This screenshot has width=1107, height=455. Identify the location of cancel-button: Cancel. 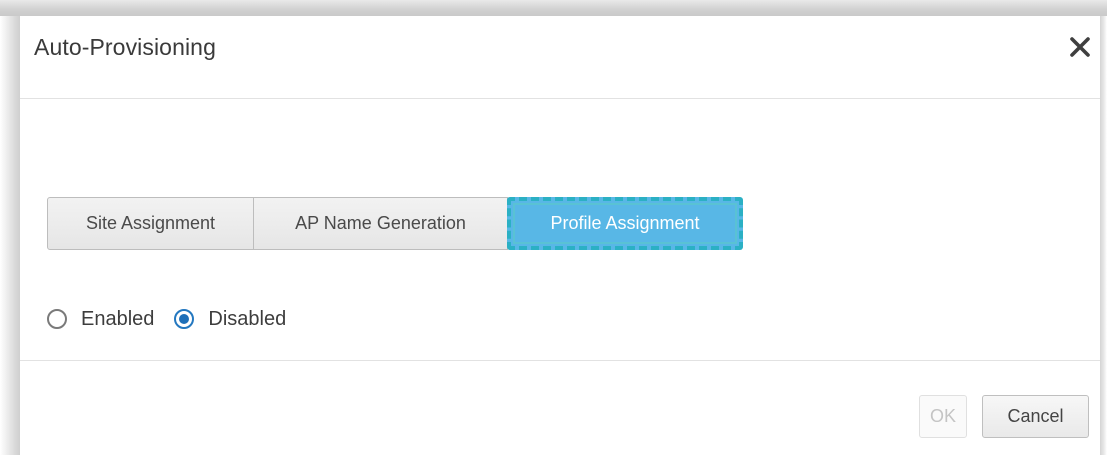
(1035, 416).